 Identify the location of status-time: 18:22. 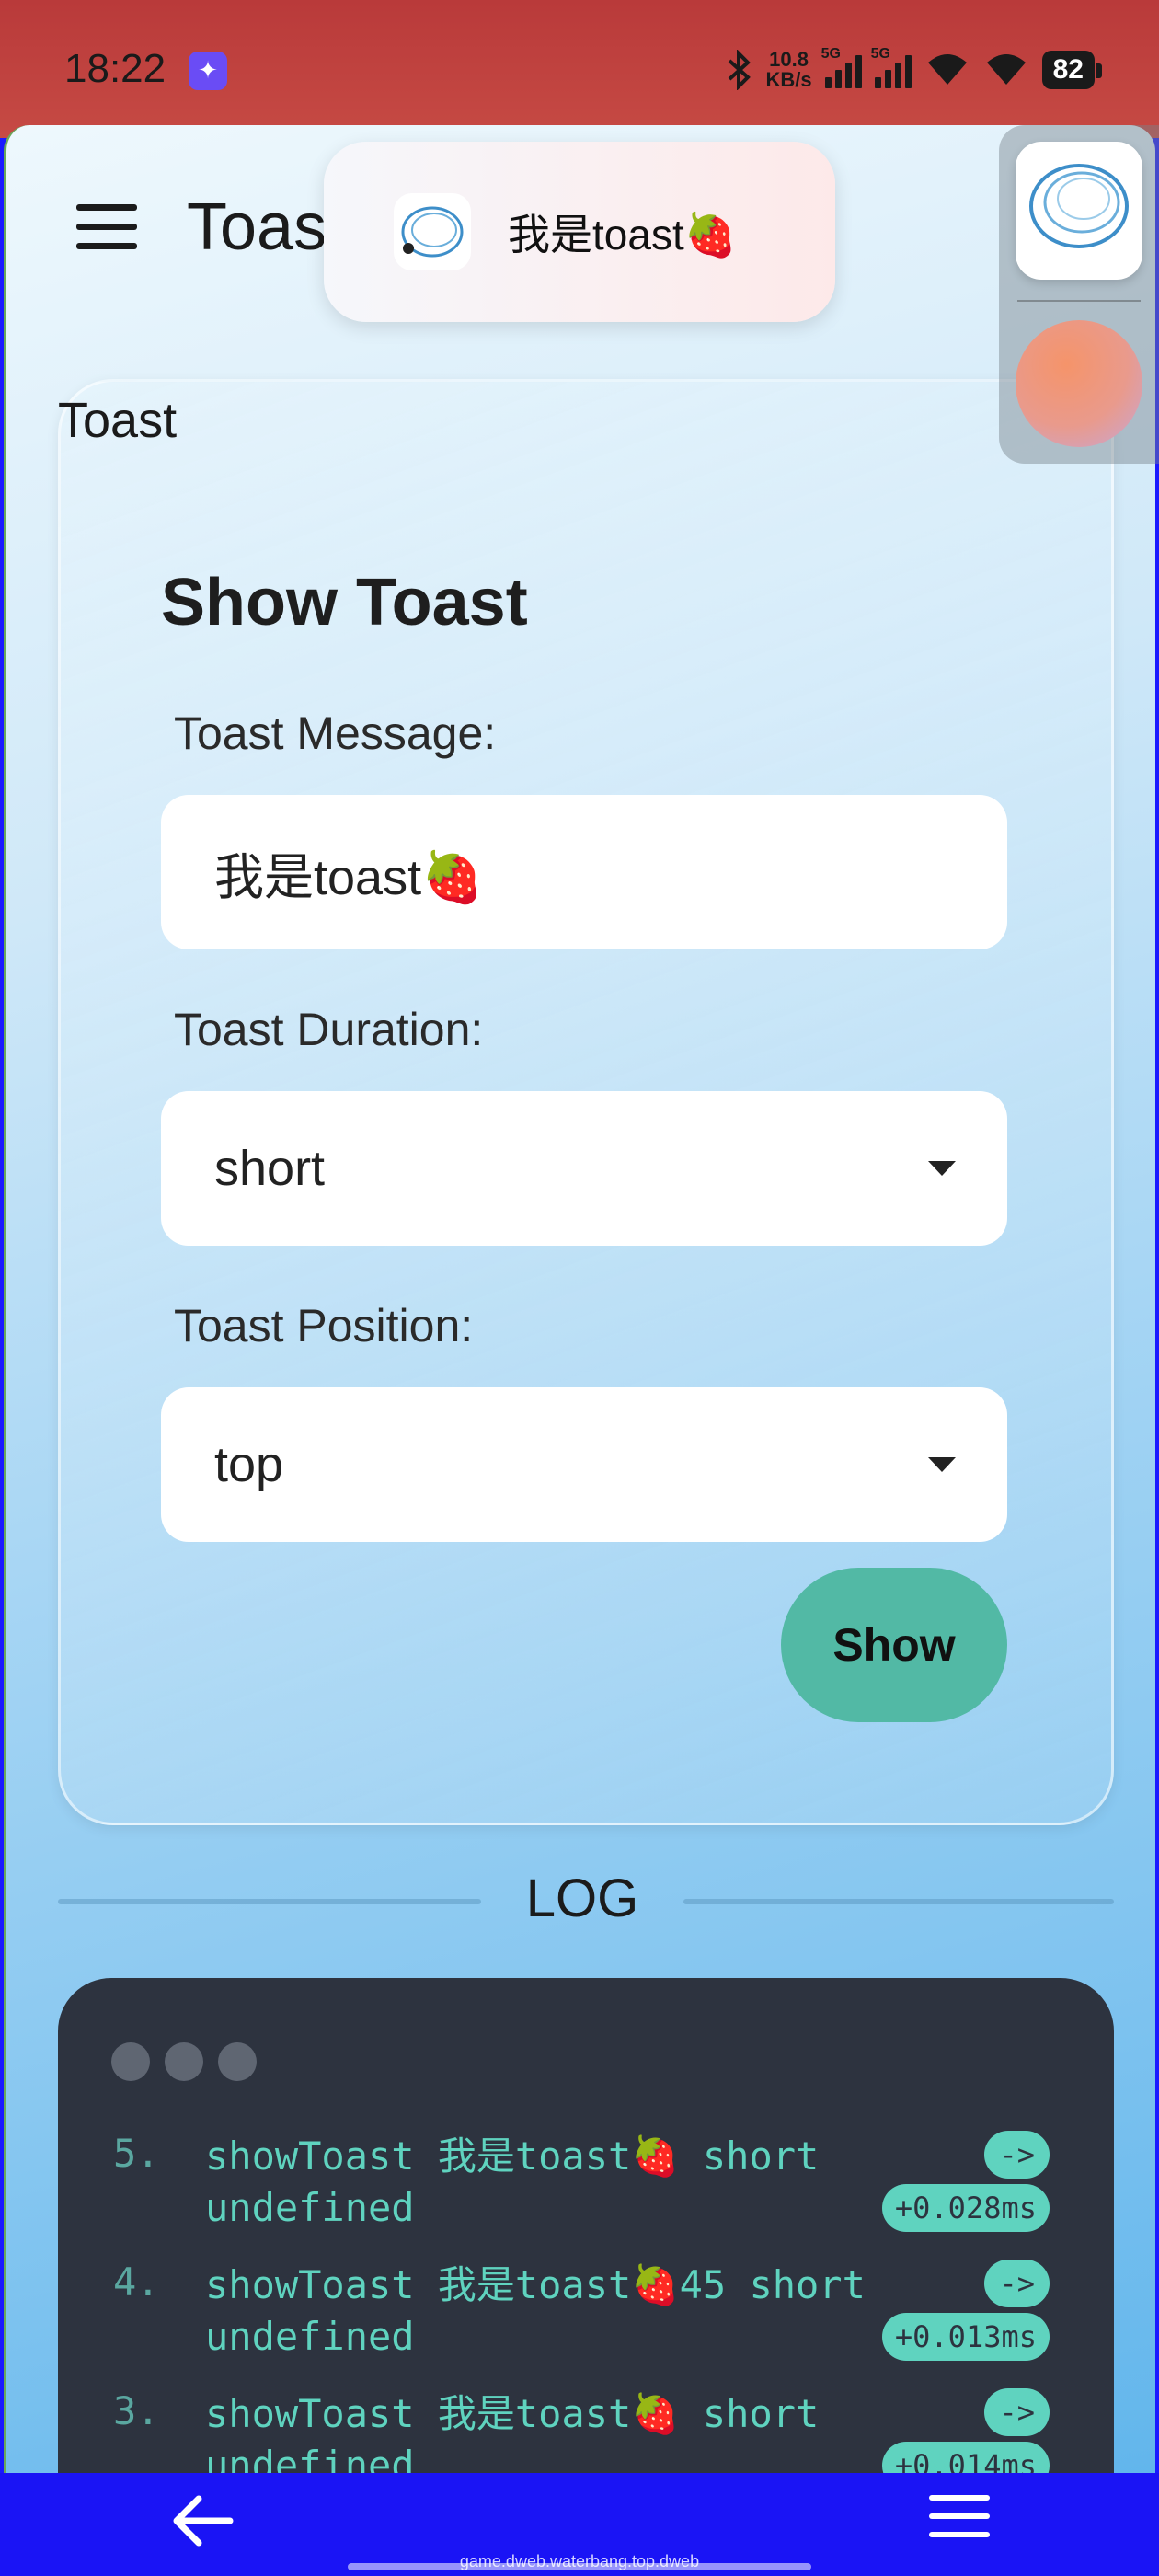
(115, 68).